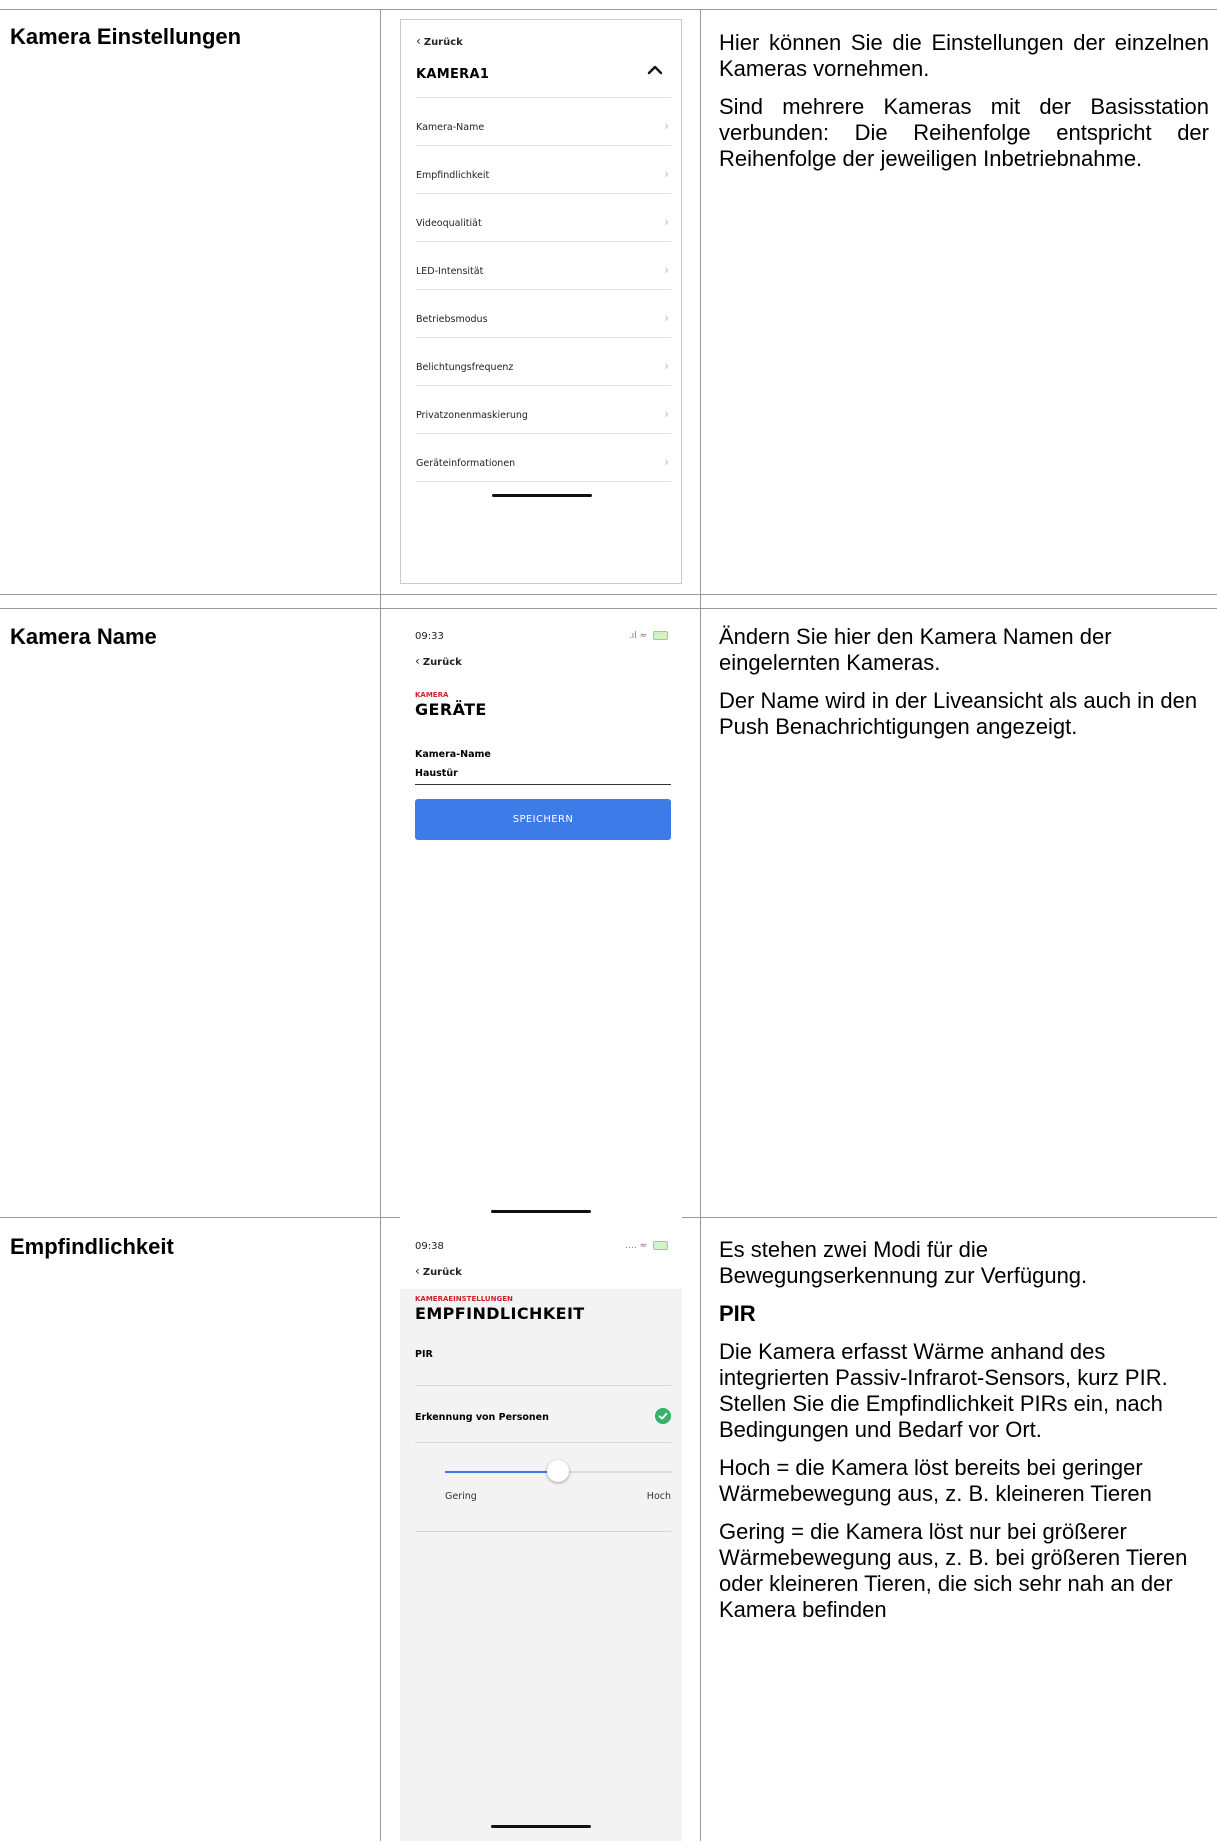  Describe the element at coordinates (450, 271) in the screenshot. I see `settings-item-label: LED-Intensität` at that location.